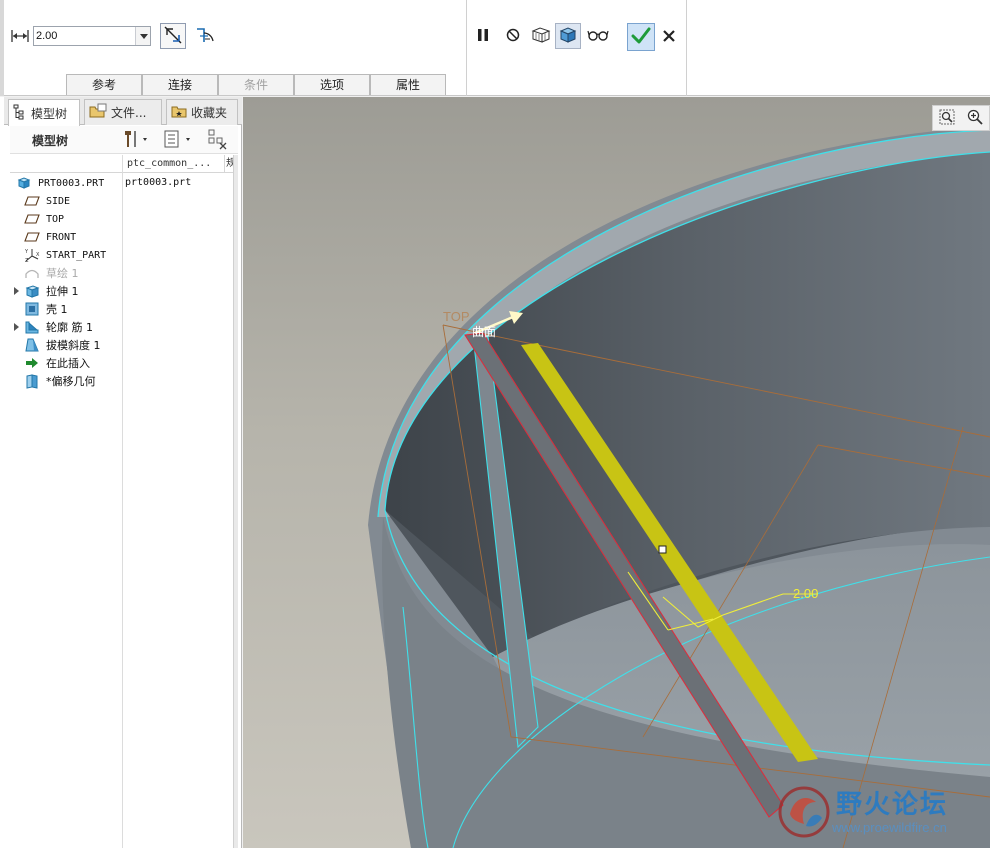 The height and width of the screenshot is (848, 990). I want to click on tree-item-label: SIDE, so click(58, 201).